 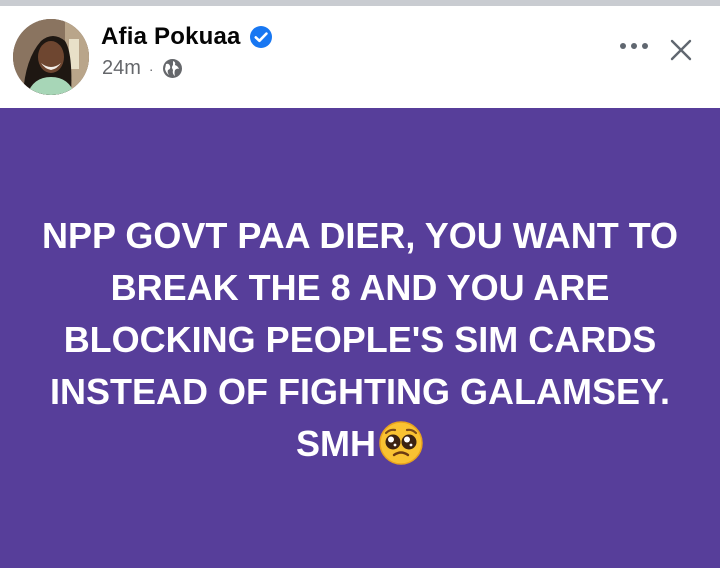 I want to click on pleading-face-emoji-icon, so click(x=401, y=443).